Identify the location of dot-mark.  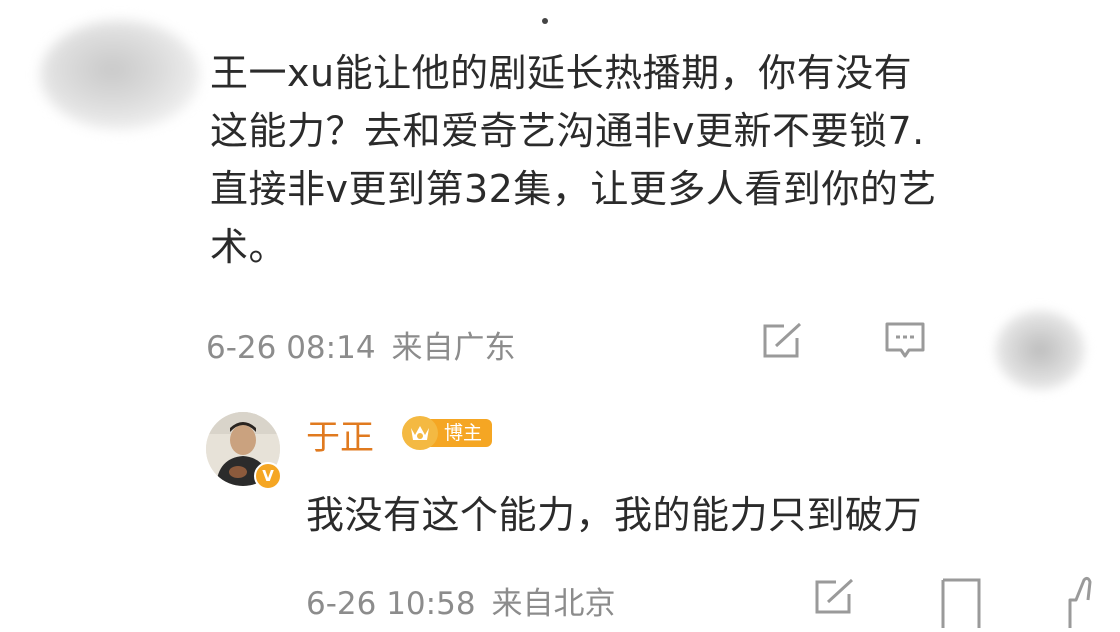
(545, 21).